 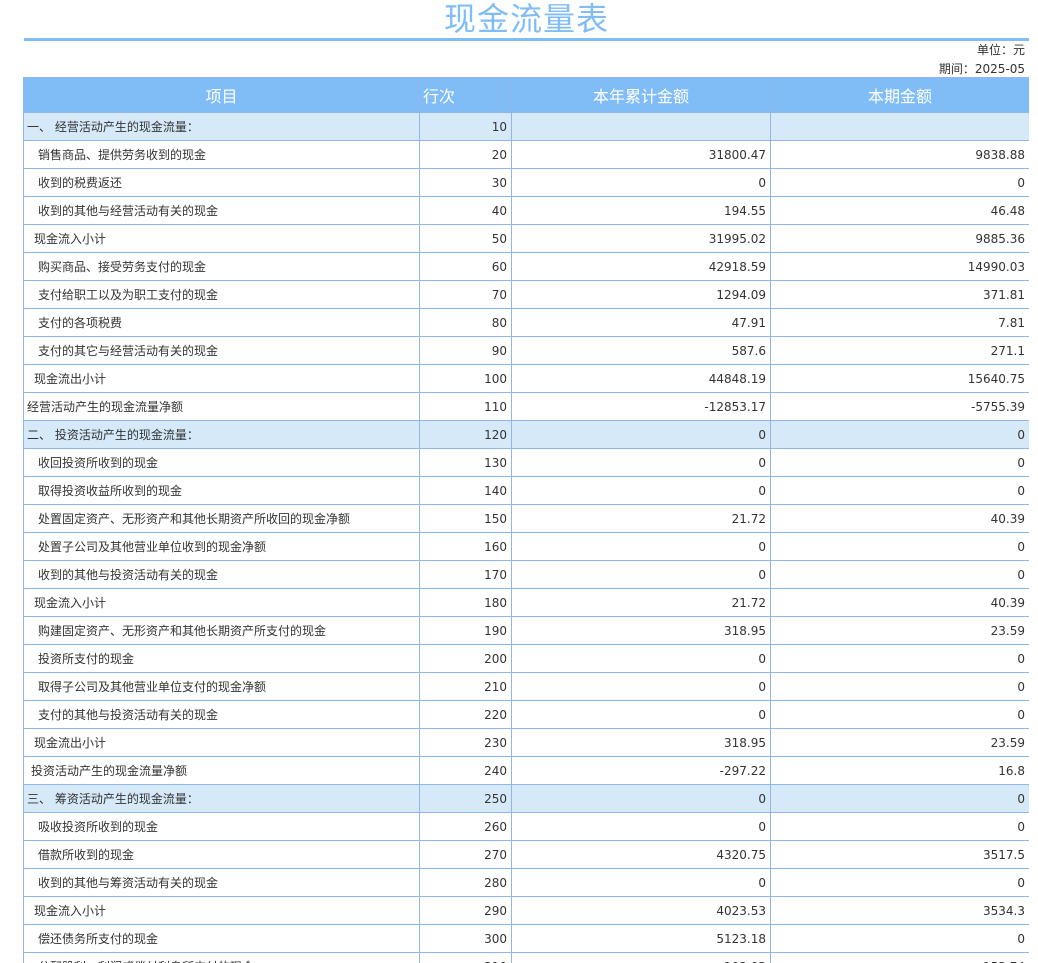 I want to click on row-item-name: 投资活动产生的现金流量净额, so click(x=221, y=770).